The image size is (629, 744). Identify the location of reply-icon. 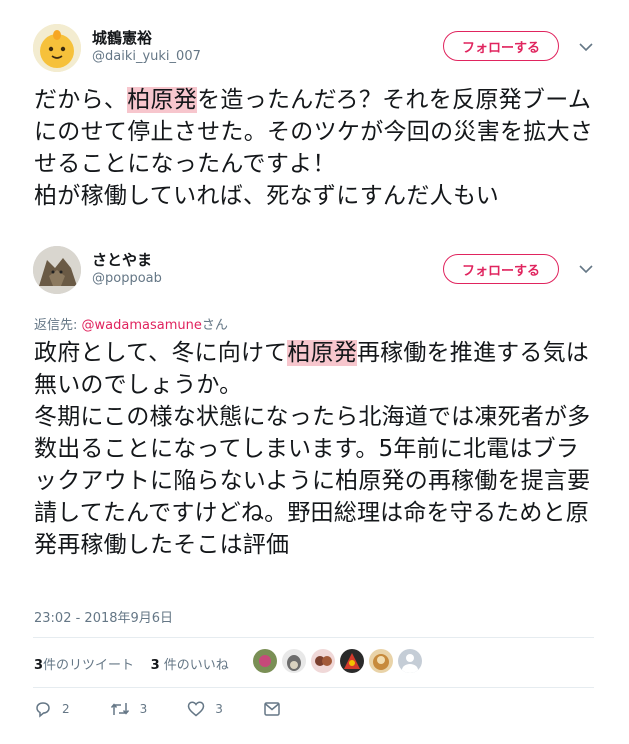
(43, 710).